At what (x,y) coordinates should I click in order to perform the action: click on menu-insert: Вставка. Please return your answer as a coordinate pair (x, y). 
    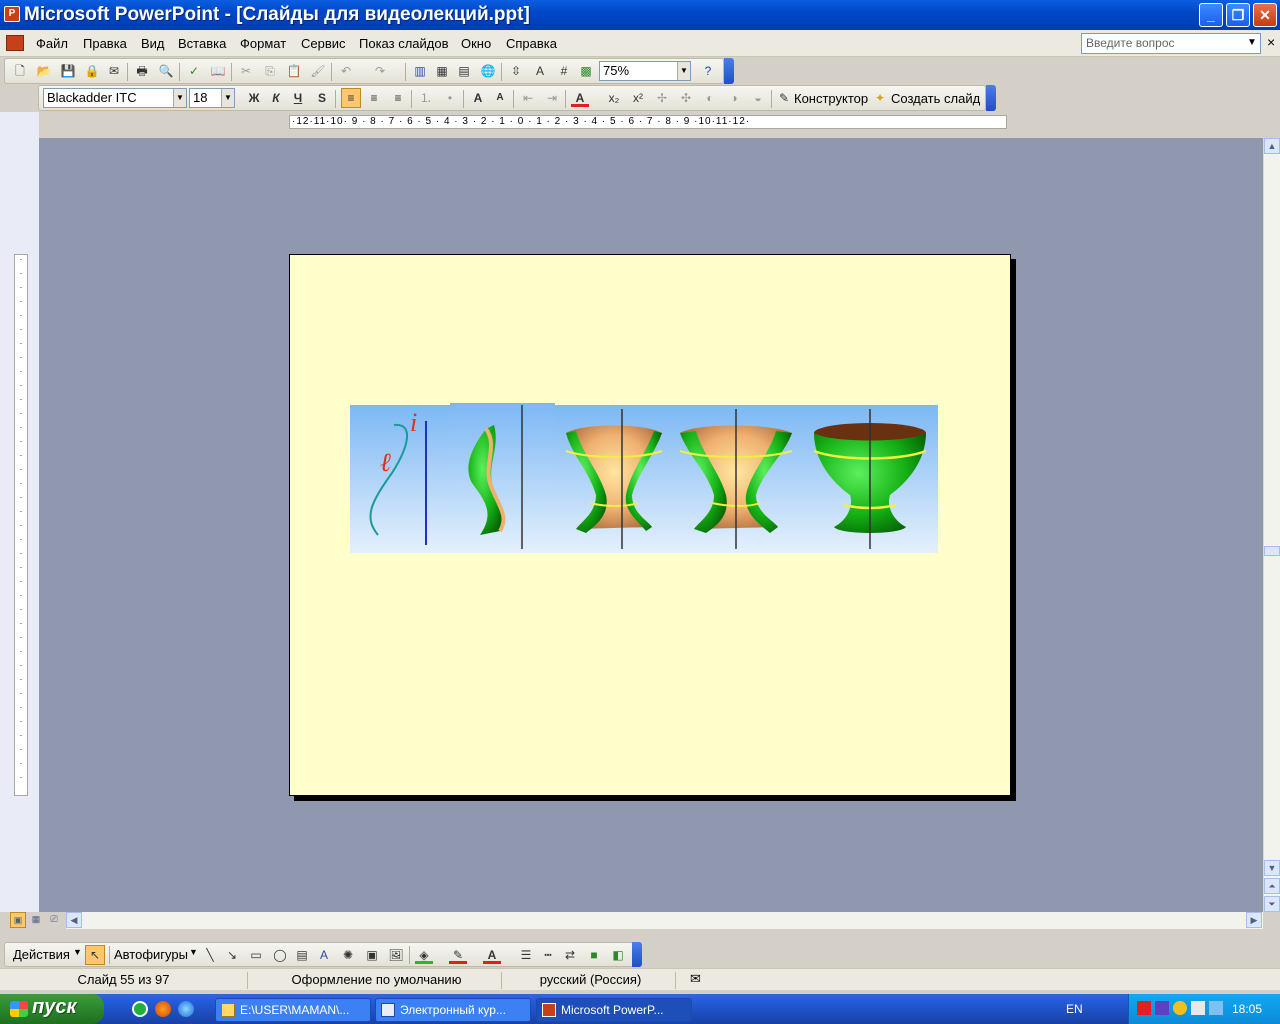
    Looking at the image, I should click on (202, 43).